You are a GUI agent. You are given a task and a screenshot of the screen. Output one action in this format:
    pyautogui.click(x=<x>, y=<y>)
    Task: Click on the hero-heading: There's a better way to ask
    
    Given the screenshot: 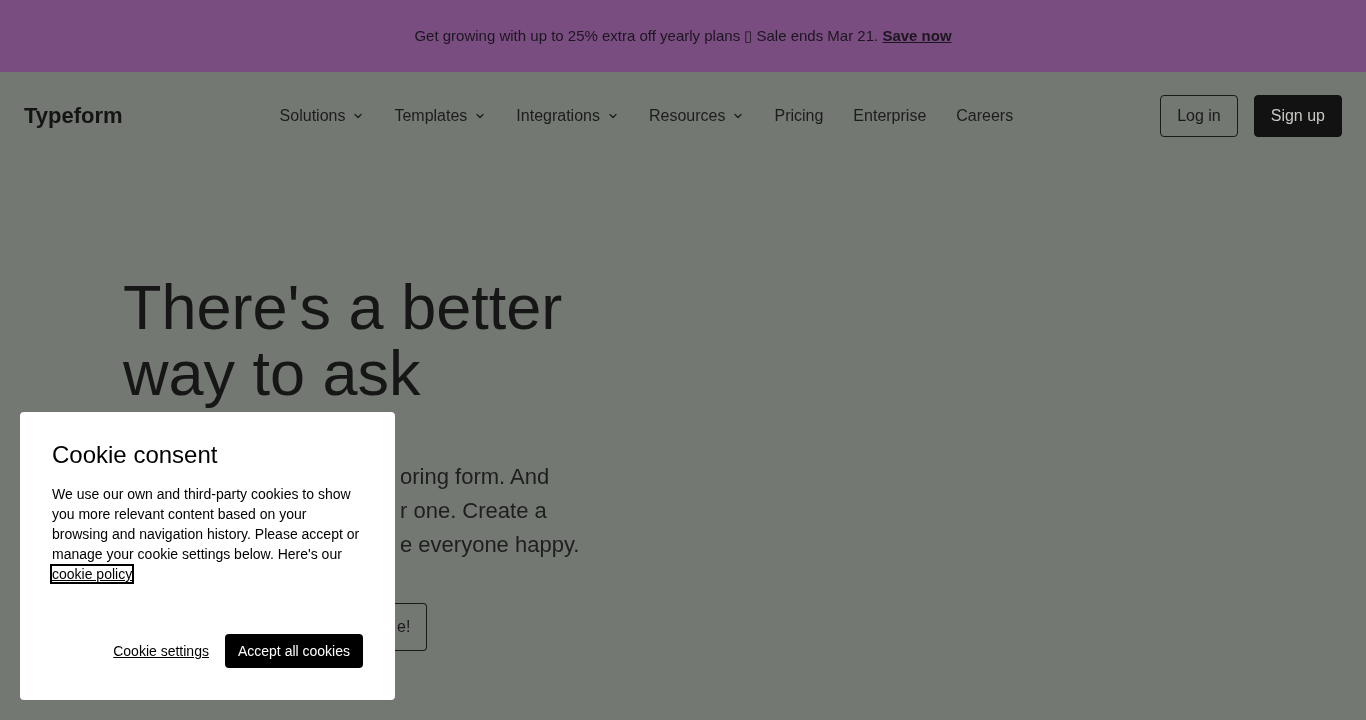 What is the action you would take?
    pyautogui.click(x=343, y=340)
    